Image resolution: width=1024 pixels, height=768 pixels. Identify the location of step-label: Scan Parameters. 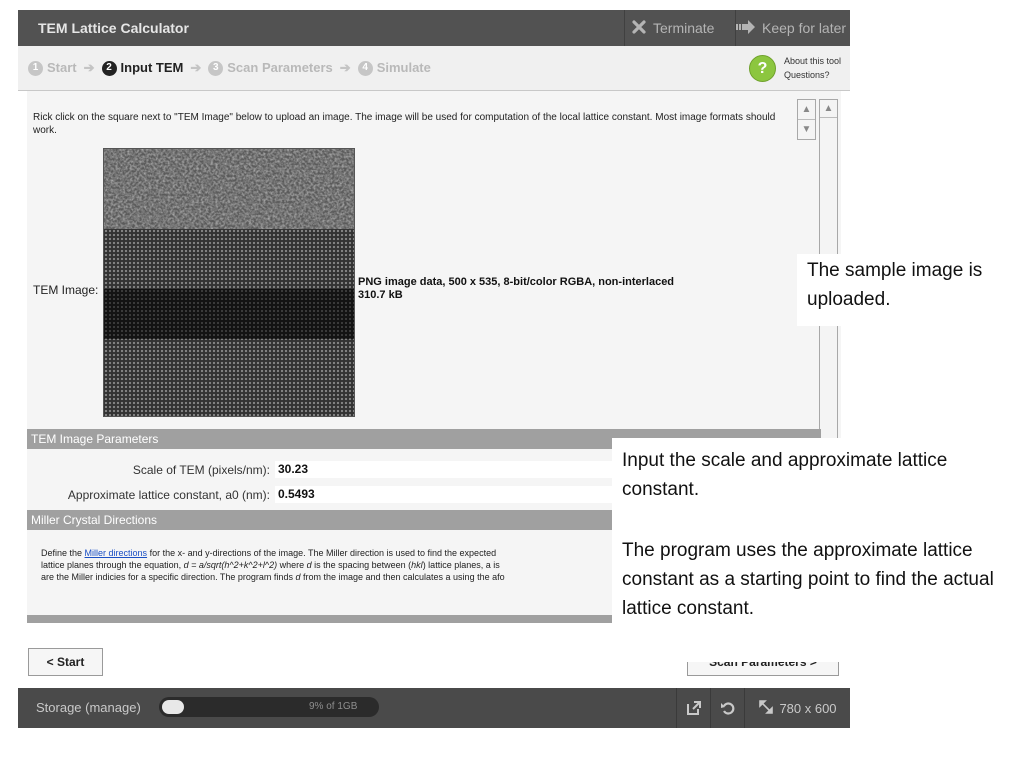
(280, 67).